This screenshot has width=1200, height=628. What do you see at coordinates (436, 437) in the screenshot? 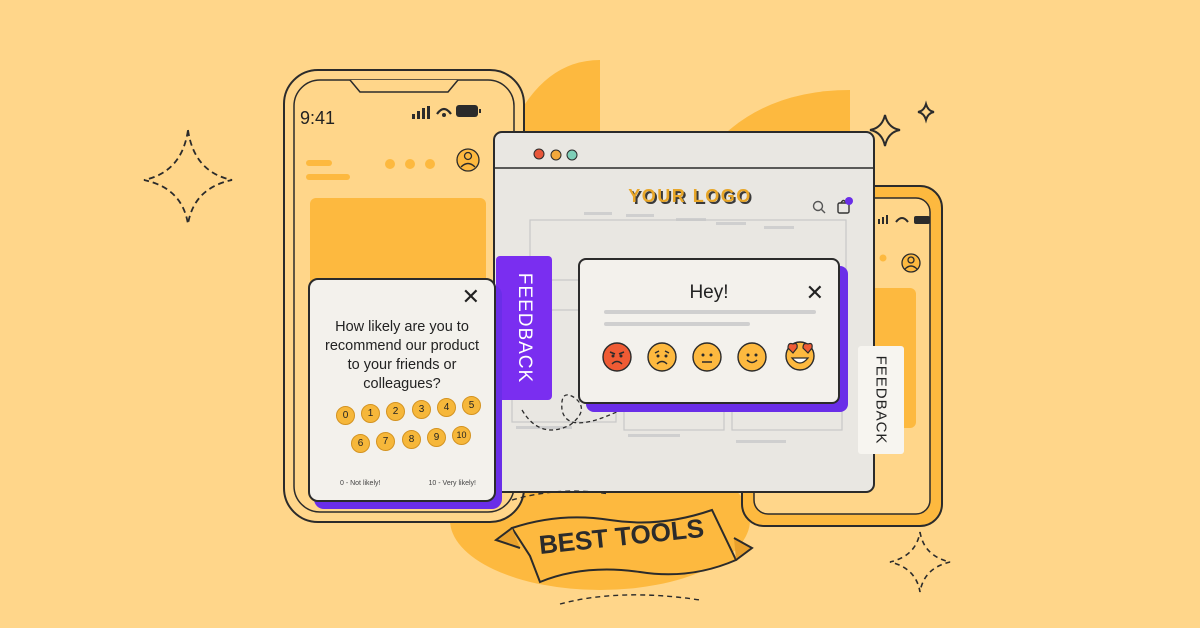
I see `nps-option: 9` at bounding box center [436, 437].